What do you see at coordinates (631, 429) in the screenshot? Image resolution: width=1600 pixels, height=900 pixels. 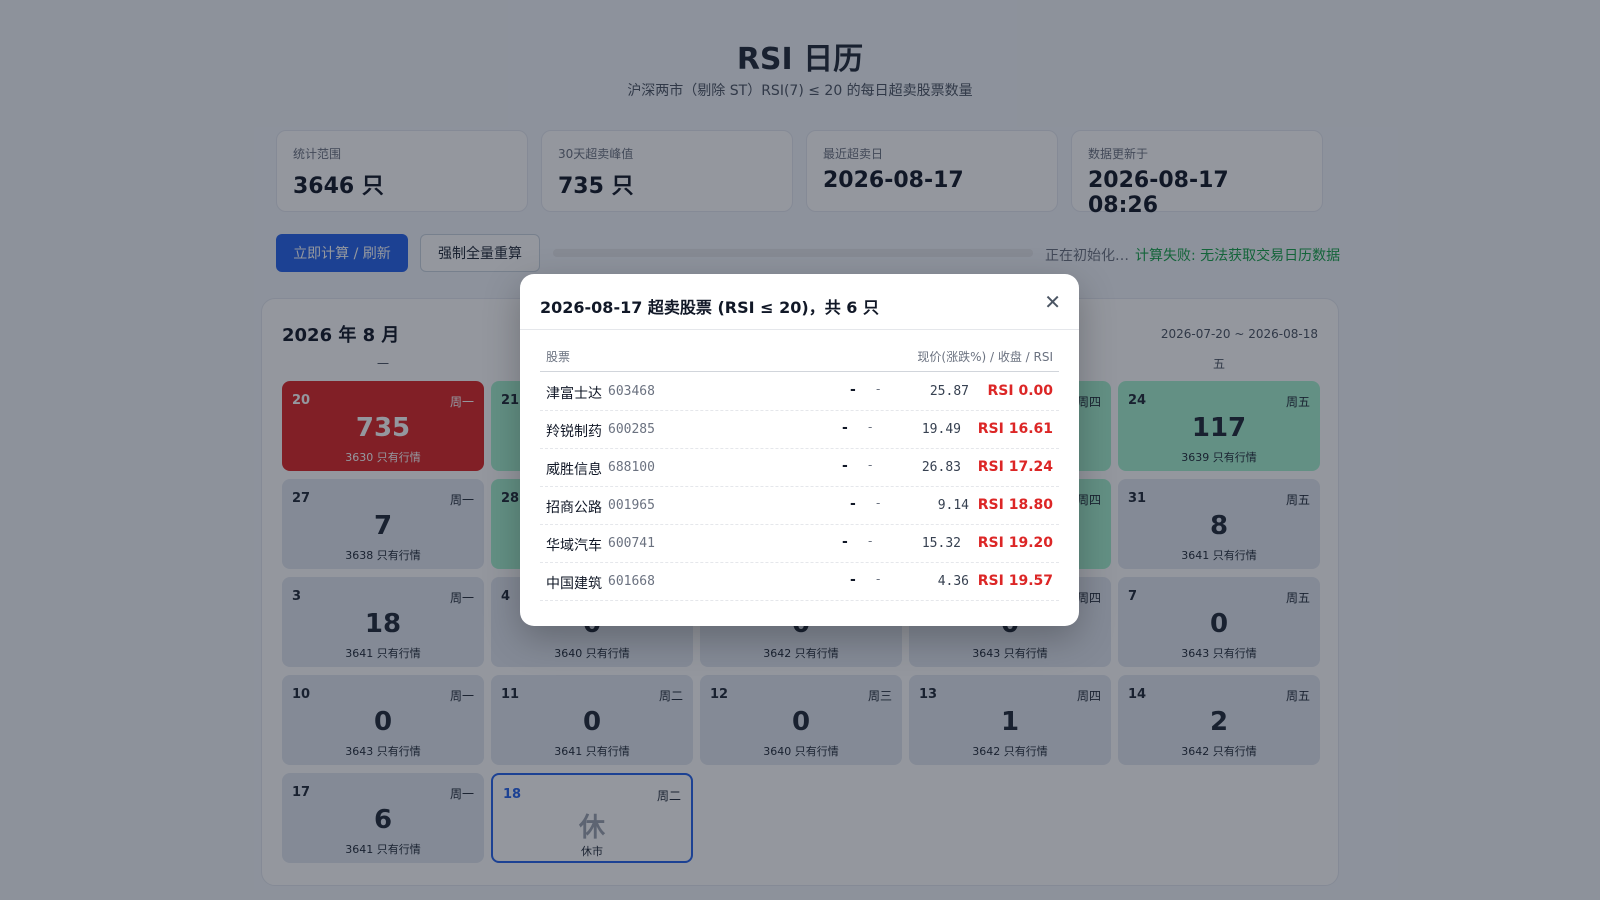 I see `stock-code: 600285` at bounding box center [631, 429].